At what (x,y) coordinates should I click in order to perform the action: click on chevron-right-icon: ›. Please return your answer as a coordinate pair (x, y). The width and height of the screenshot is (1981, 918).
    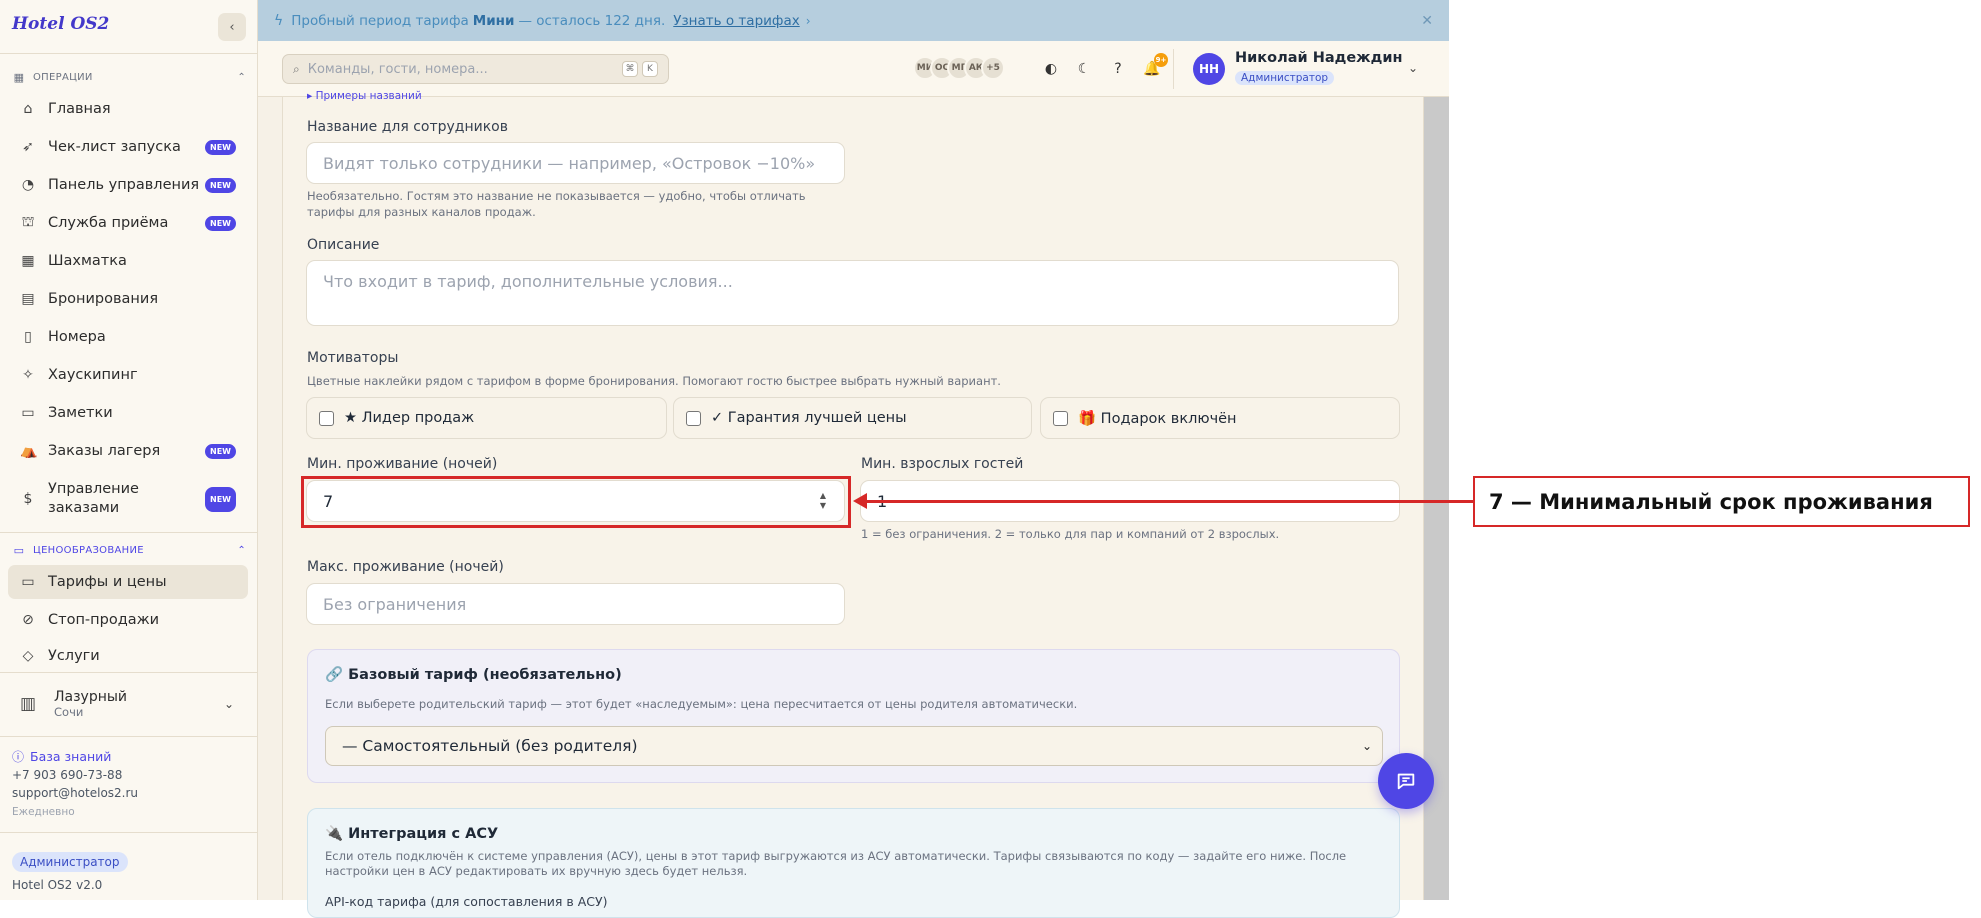
    Looking at the image, I should click on (808, 20).